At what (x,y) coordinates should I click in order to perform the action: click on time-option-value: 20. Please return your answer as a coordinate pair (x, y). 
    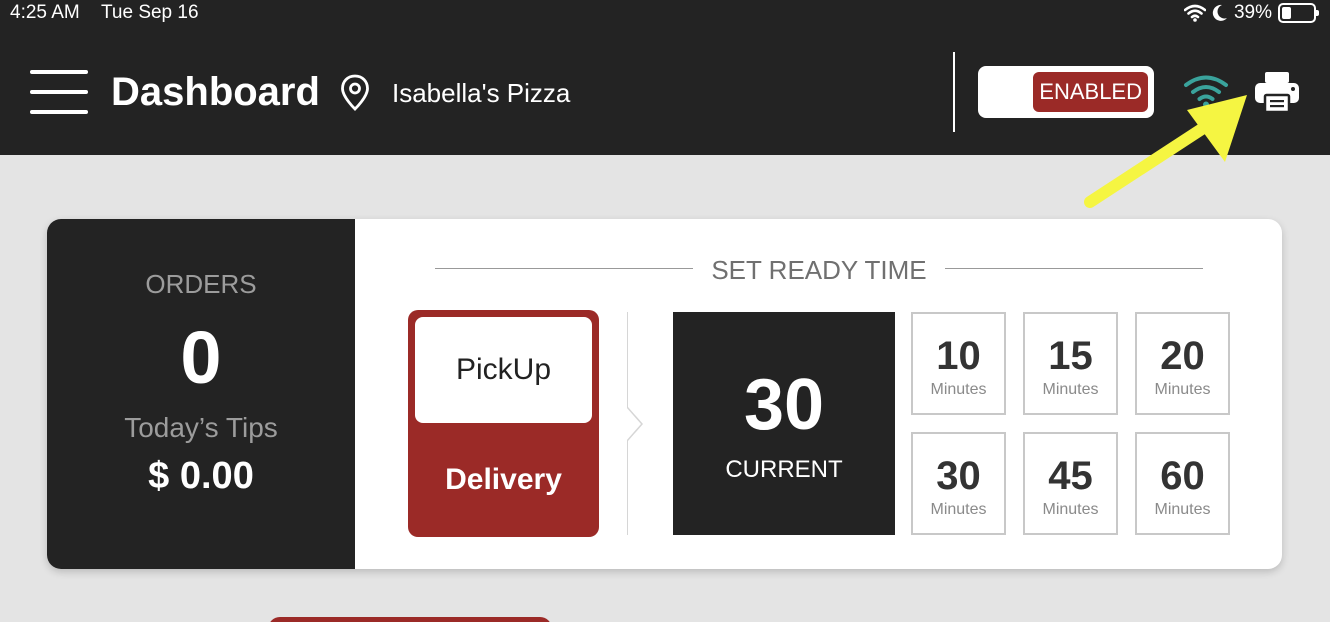
    Looking at the image, I should click on (1182, 356).